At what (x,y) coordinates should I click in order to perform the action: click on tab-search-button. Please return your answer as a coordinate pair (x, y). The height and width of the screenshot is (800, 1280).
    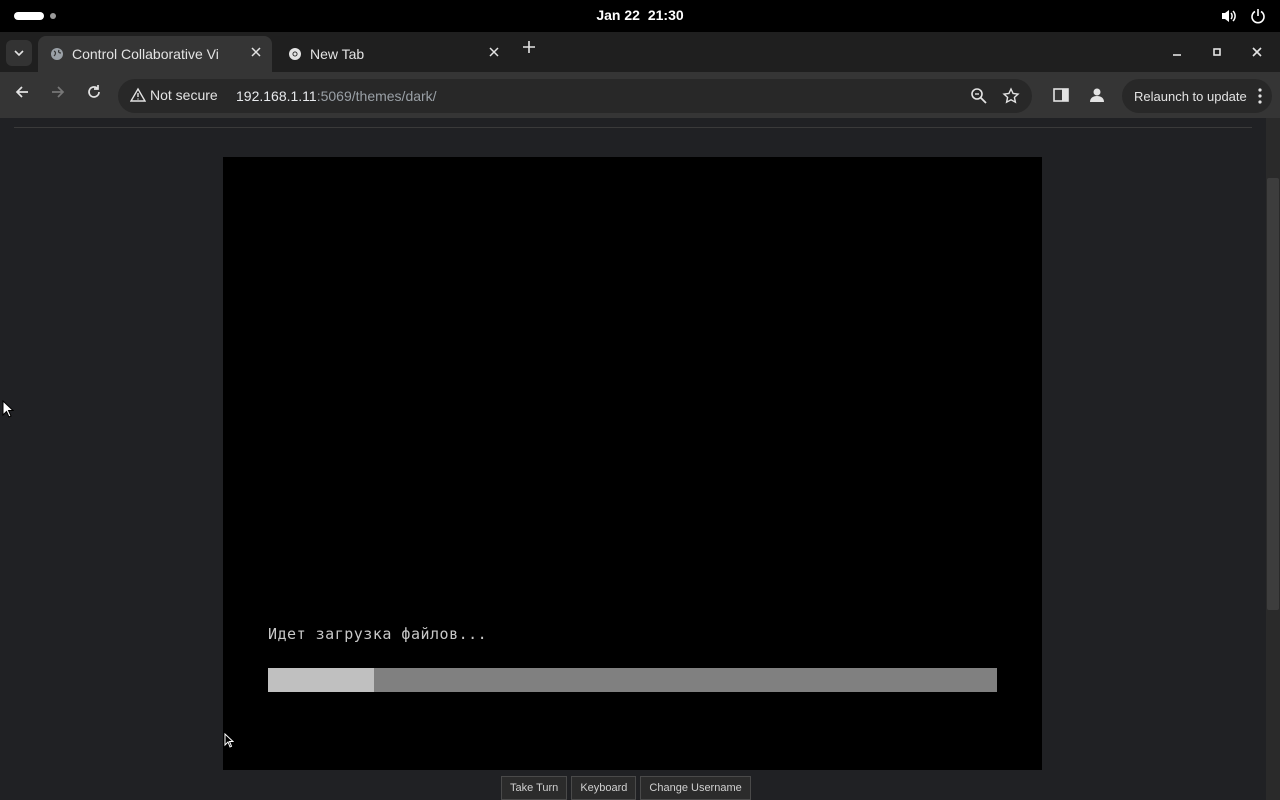
    Looking at the image, I should click on (19, 53).